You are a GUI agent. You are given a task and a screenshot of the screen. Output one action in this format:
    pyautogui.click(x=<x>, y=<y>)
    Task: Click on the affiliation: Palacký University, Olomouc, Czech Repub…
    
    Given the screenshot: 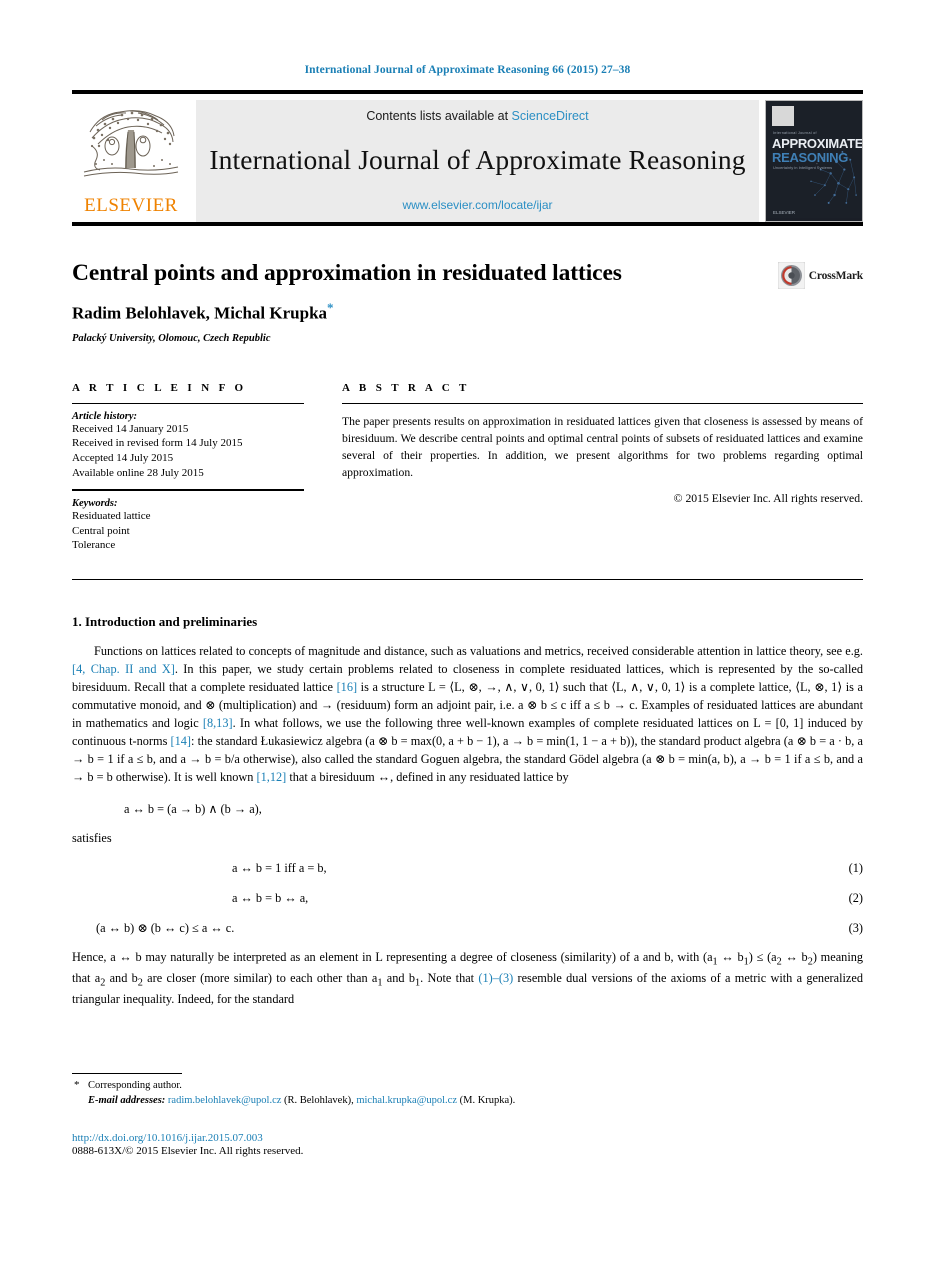 What is the action you would take?
    pyautogui.click(x=171, y=338)
    